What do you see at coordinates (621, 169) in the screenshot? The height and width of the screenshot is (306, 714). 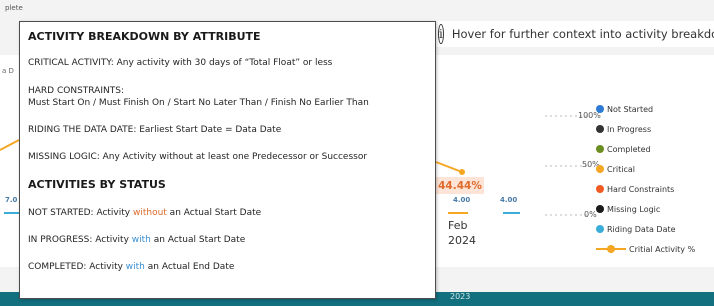 I see `legend-label: Critical` at bounding box center [621, 169].